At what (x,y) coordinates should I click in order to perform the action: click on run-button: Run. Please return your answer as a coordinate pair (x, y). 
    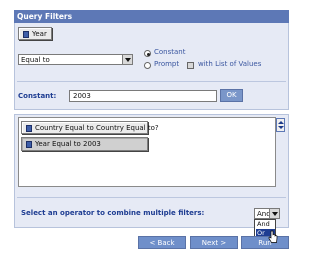
    Looking at the image, I should click on (265, 242).